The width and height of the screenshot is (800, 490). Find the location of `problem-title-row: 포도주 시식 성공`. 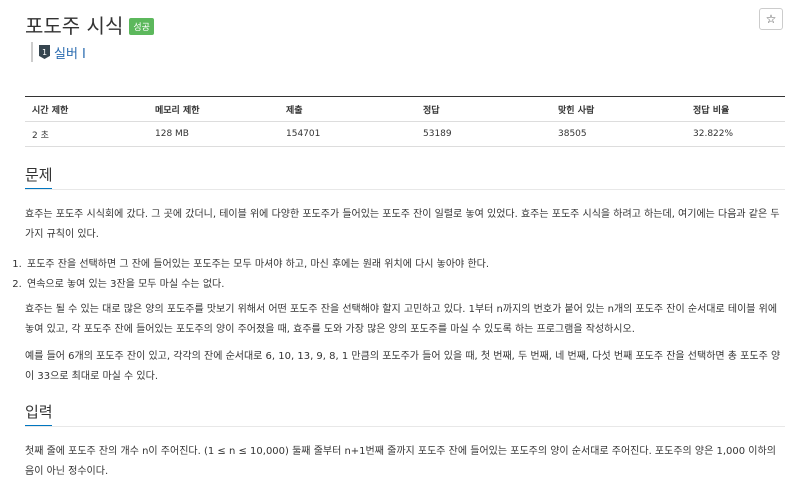

problem-title-row: 포도주 시식 성공 is located at coordinates (89, 24).